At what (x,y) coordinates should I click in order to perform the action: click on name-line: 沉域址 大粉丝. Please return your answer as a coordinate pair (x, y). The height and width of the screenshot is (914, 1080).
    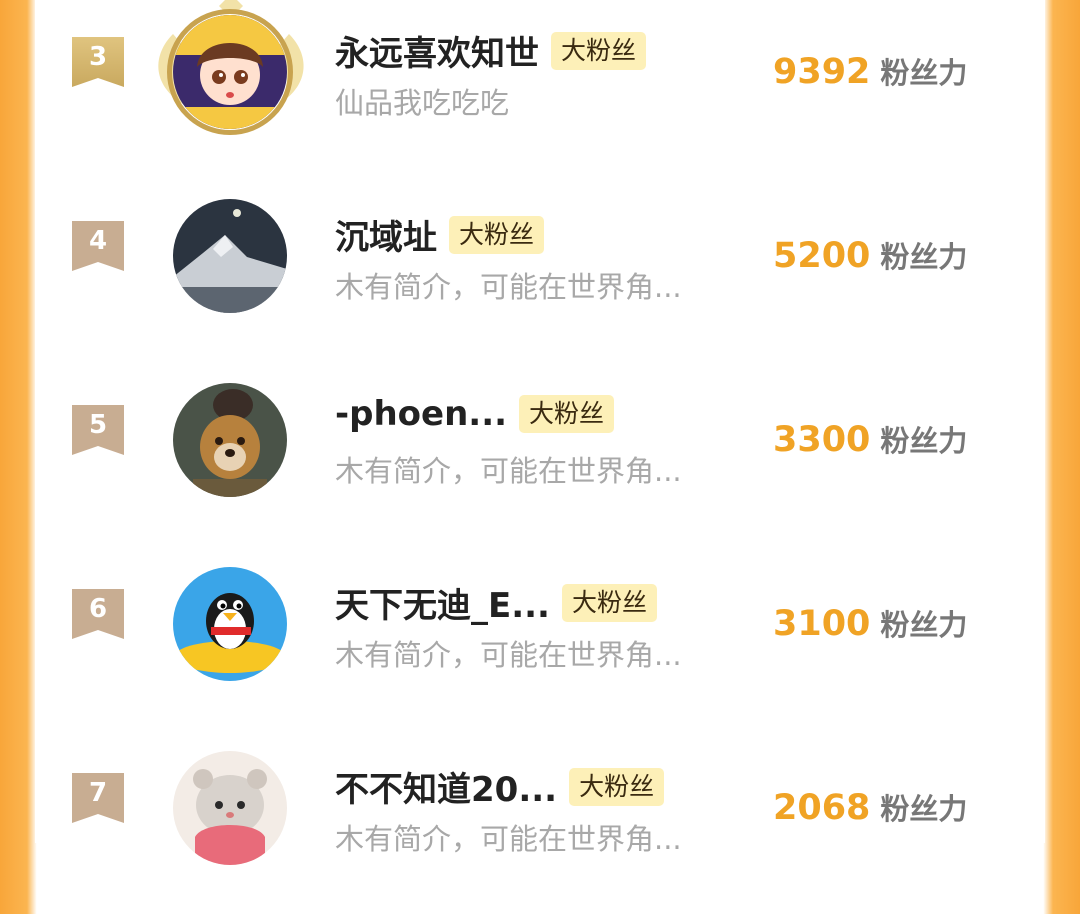
    Looking at the image, I should click on (440, 234).